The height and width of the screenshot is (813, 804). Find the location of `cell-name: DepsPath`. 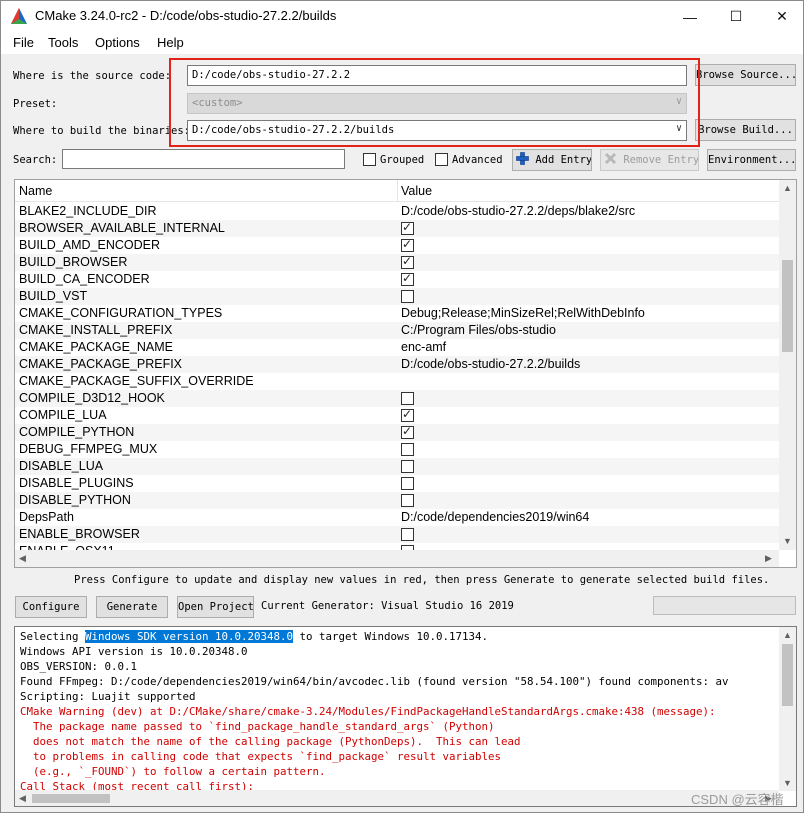

cell-name: DepsPath is located at coordinates (46, 517).